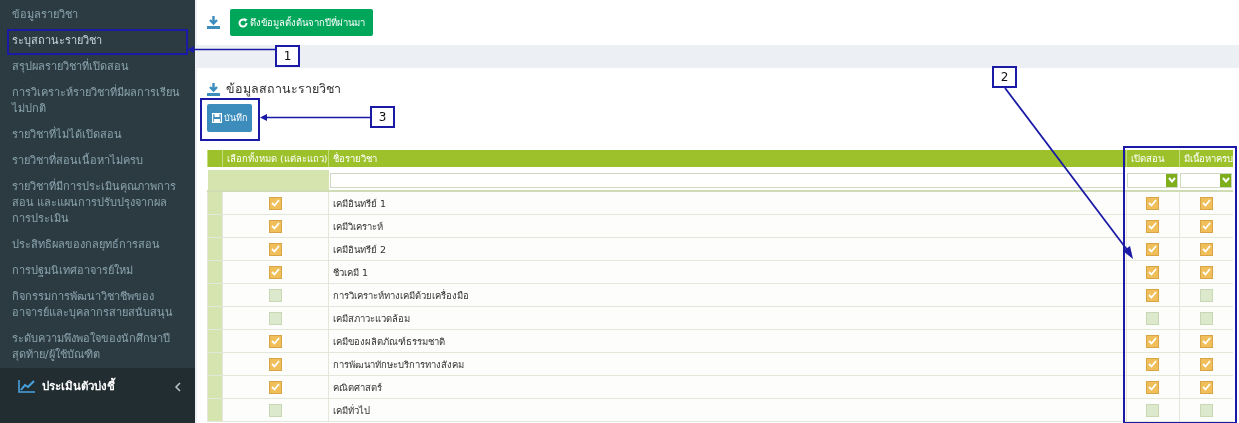 The width and height of the screenshot is (1239, 423). Describe the element at coordinates (727, 410) in the screenshot. I see `table-cell: เคมีทั่วไป` at that location.